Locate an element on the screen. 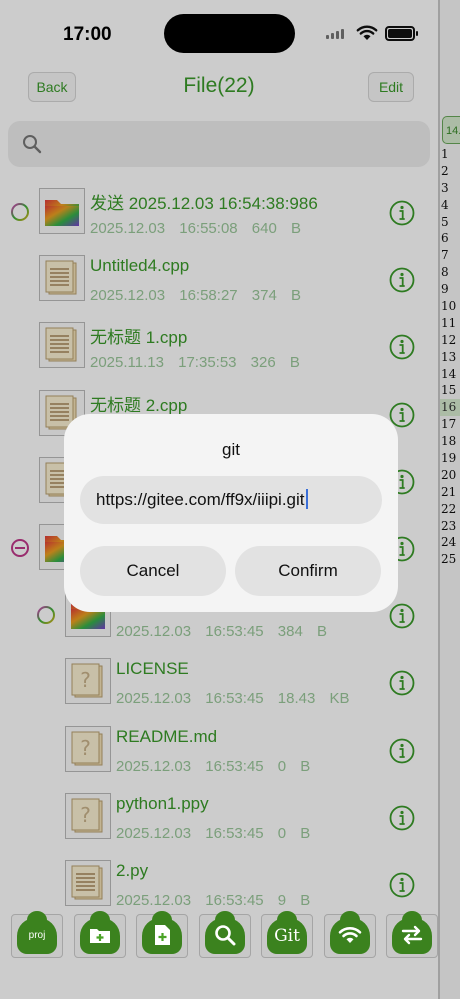  confirm-button: Confirm is located at coordinates (308, 571).